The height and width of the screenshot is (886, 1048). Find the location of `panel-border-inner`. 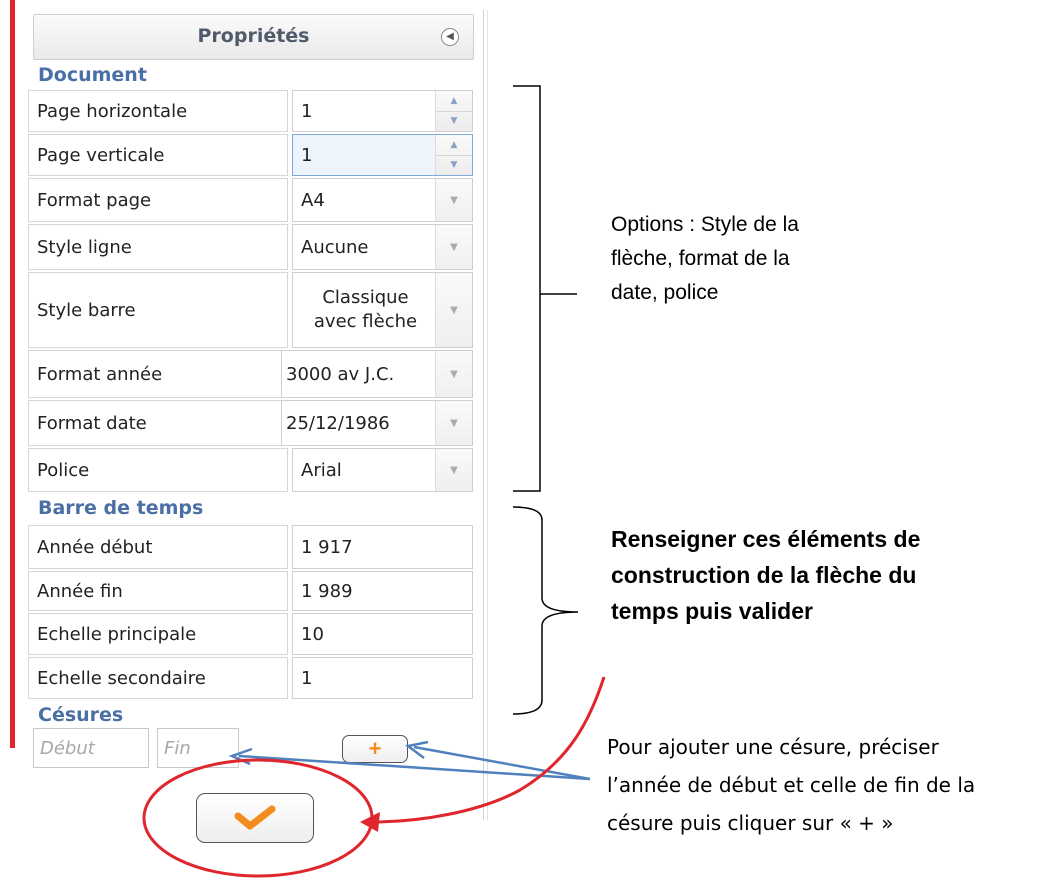

panel-border-inner is located at coordinates (487, 415).